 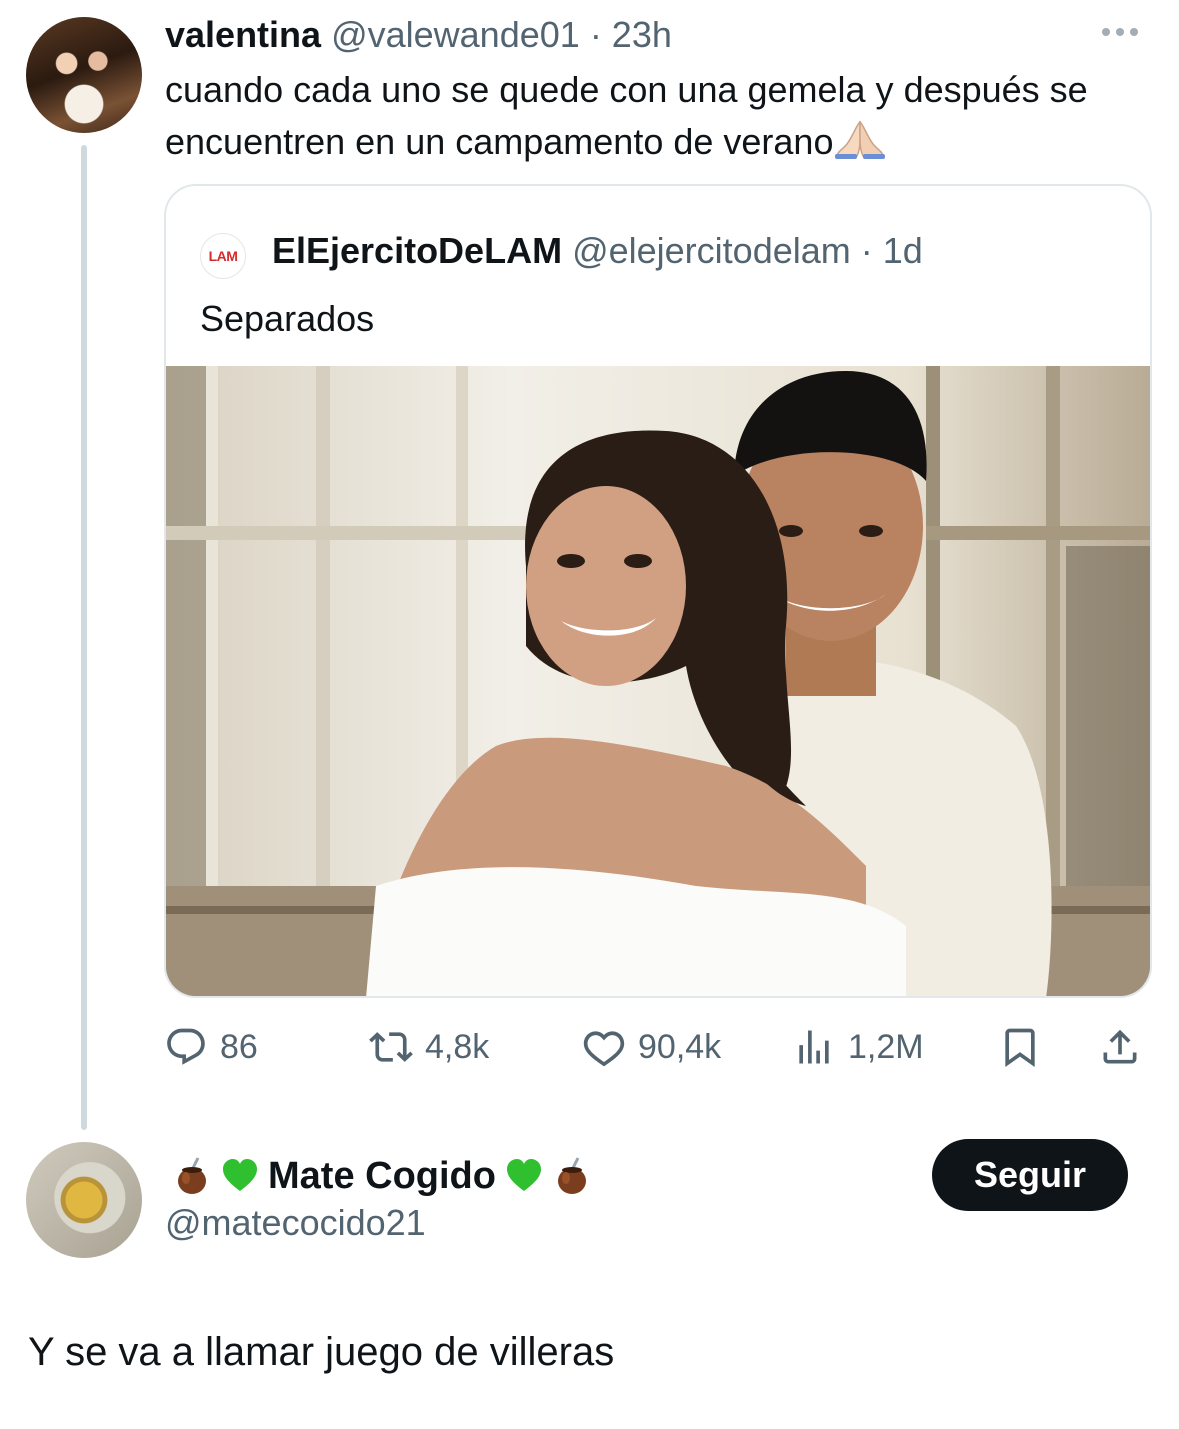 What do you see at coordinates (455, 34) in the screenshot?
I see `tweet1-handle: @valewande01` at bounding box center [455, 34].